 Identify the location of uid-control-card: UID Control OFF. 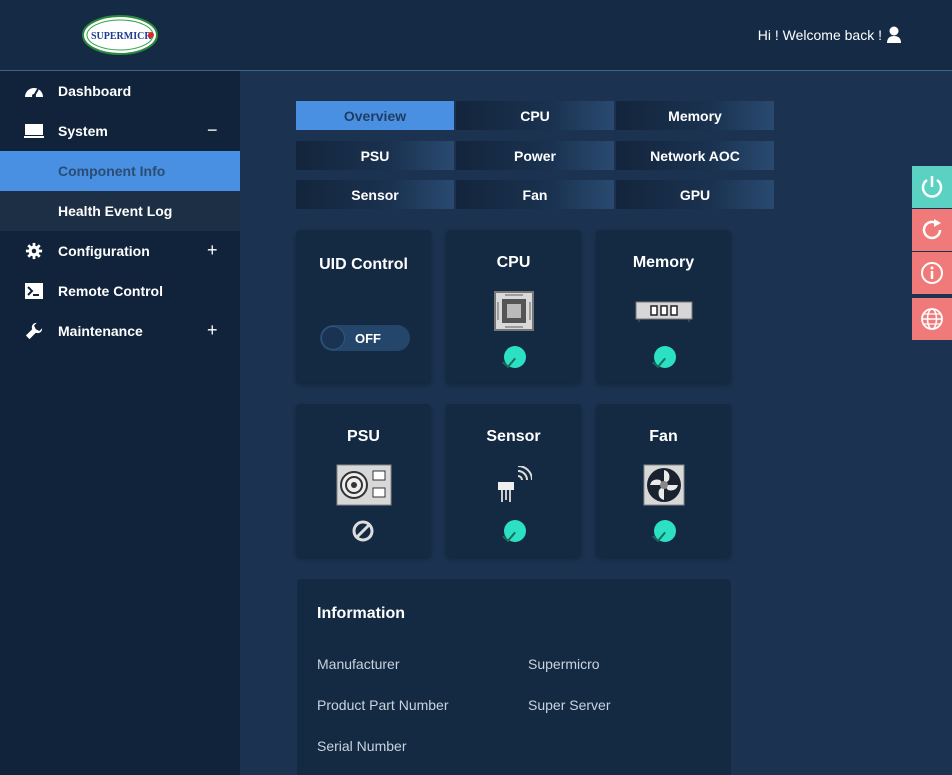
(363, 306).